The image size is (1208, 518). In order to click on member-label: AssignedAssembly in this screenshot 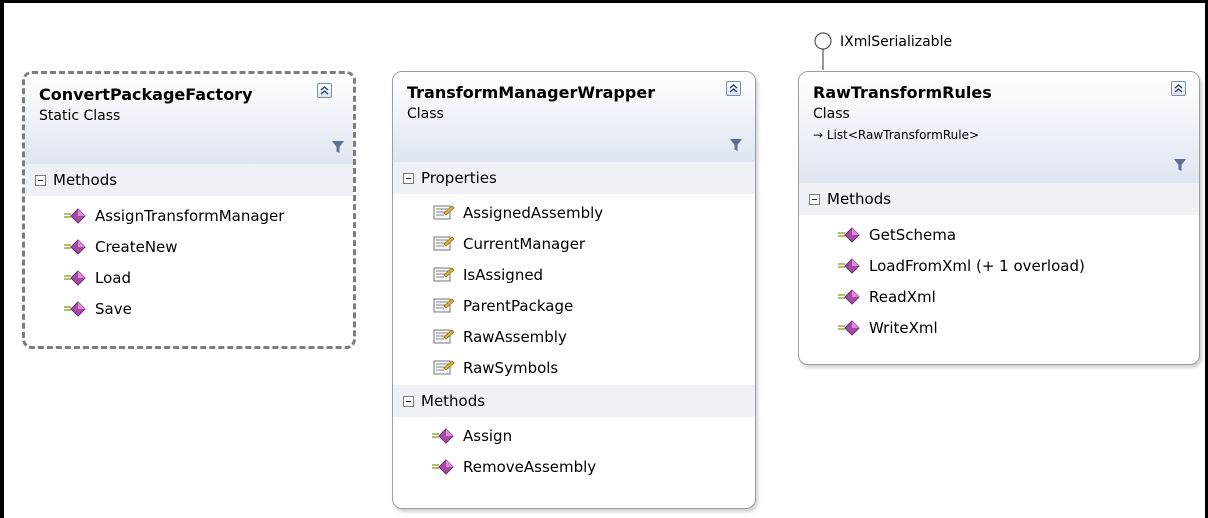, I will do `click(533, 212)`.